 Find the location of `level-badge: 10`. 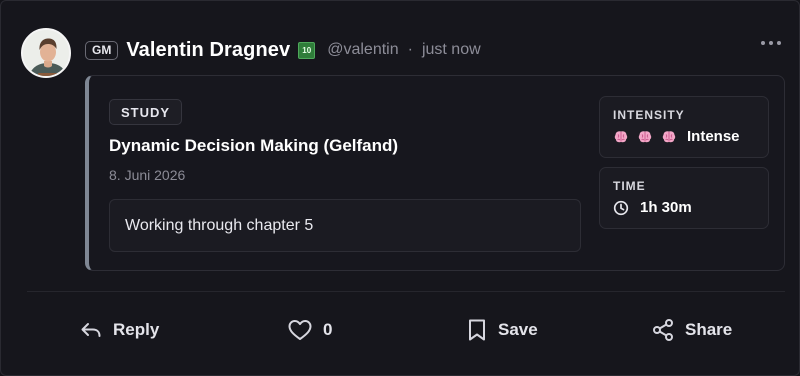

level-badge: 10 is located at coordinates (307, 50).